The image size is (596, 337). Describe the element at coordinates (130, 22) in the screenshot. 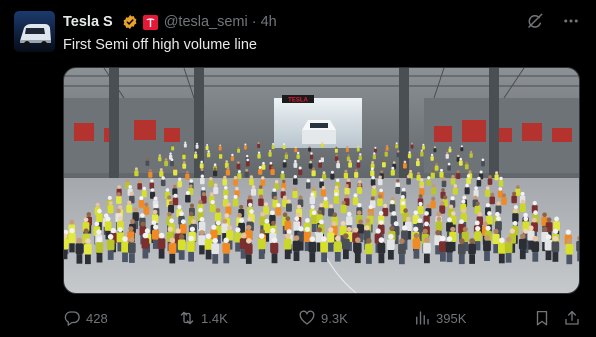

I see `verified-badge-icon` at that location.